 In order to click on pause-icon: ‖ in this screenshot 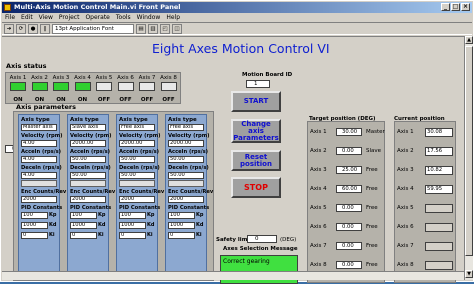, I will do `click(45, 28)`.